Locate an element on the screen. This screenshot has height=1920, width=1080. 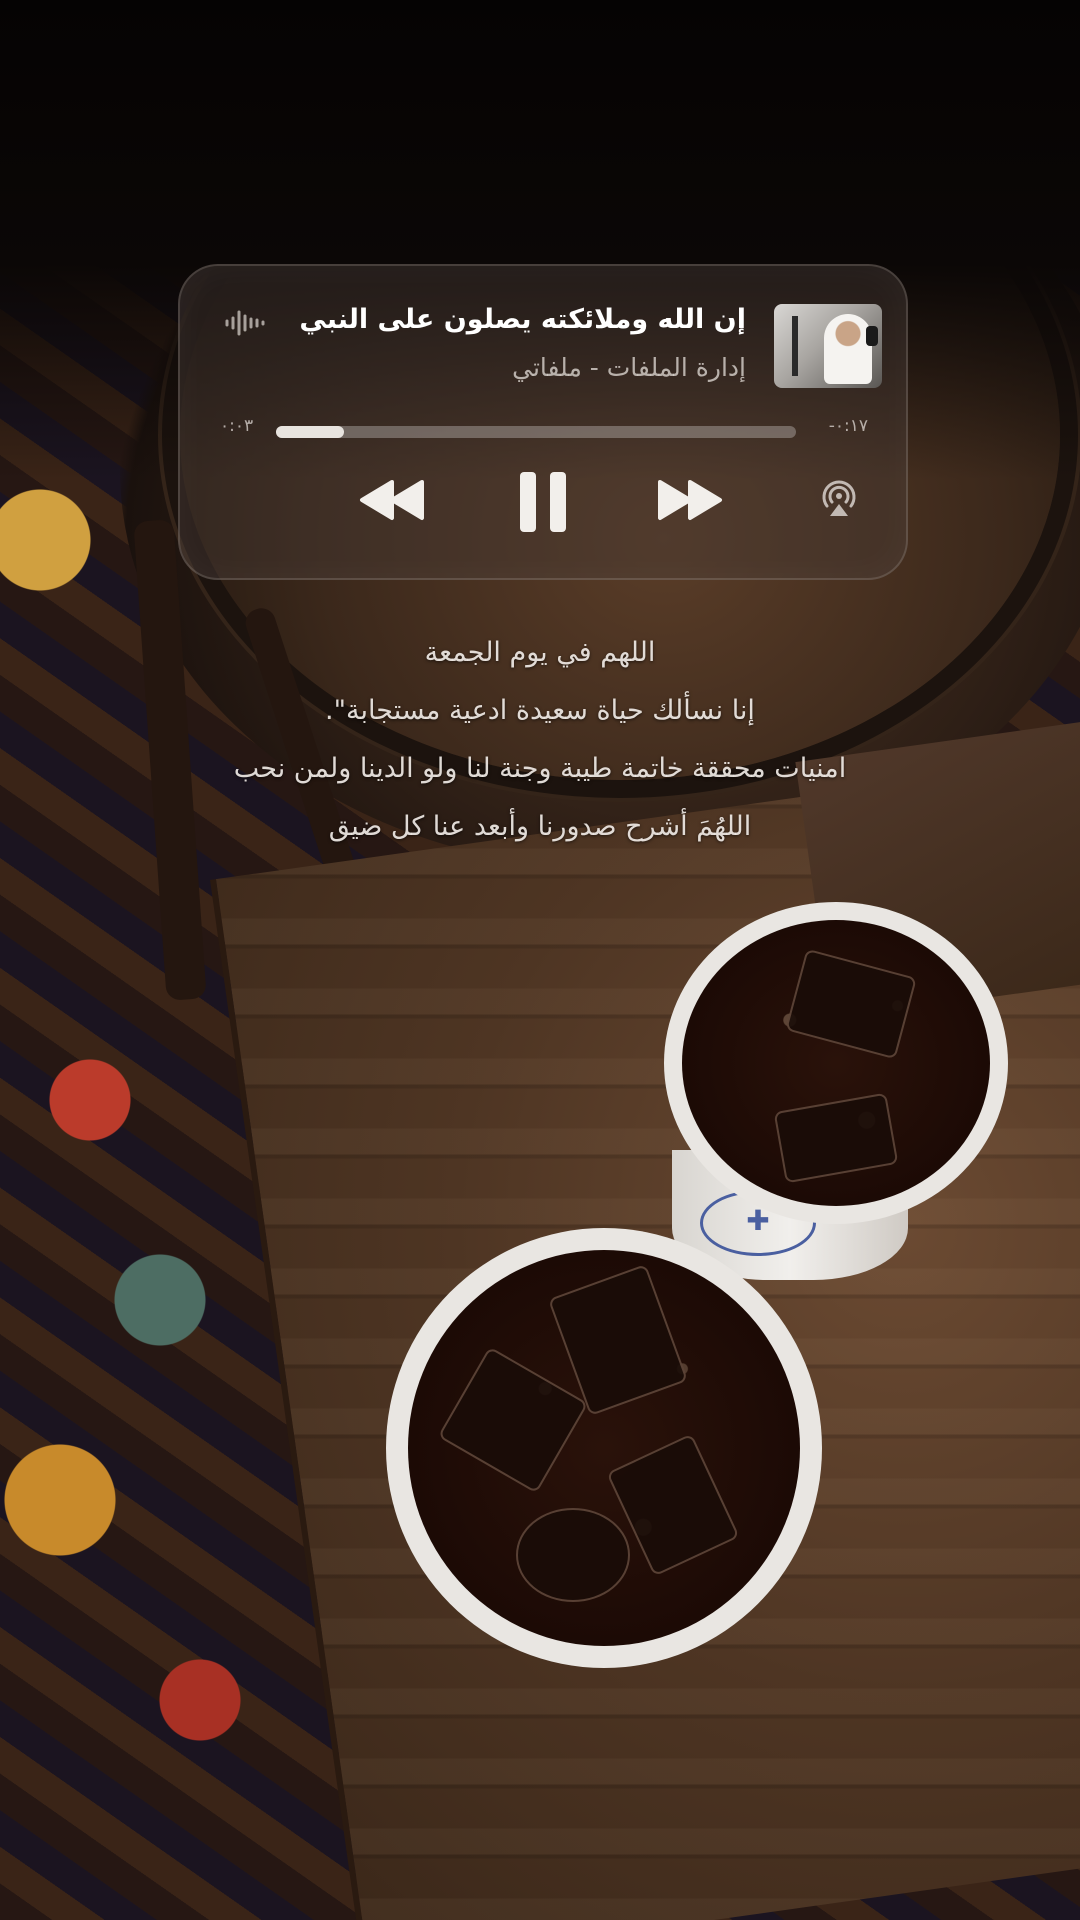
track-source: إدارة الملفات - ملفاتي is located at coordinates (629, 367).